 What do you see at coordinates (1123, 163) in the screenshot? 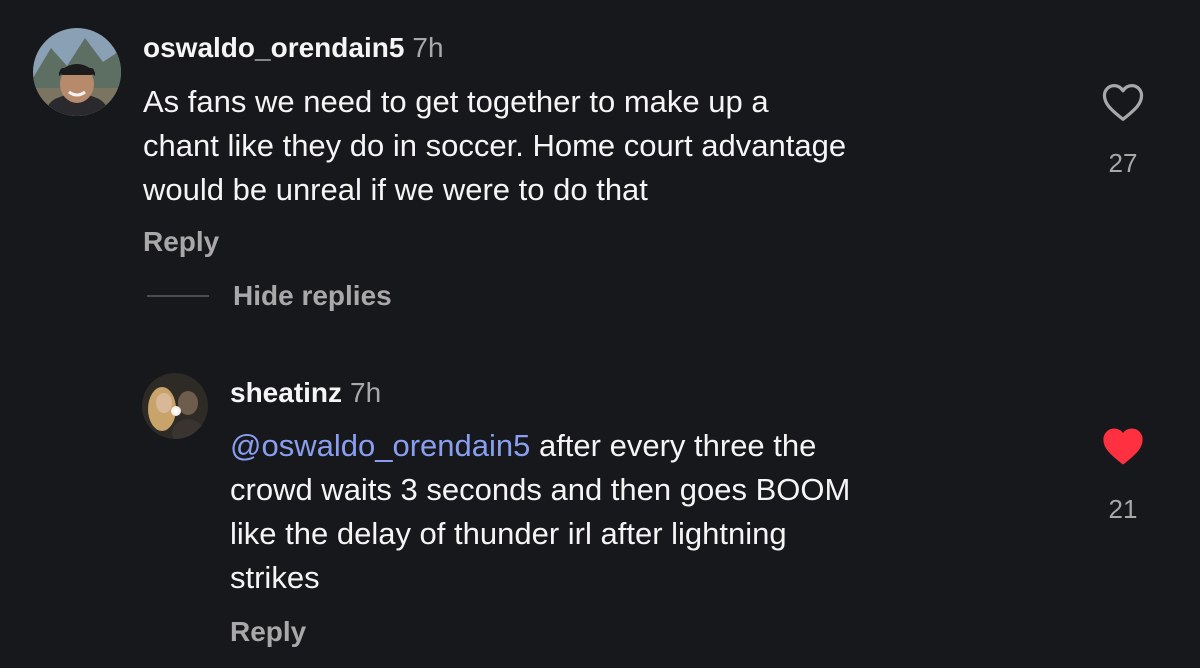
I see `like-count: 27` at bounding box center [1123, 163].